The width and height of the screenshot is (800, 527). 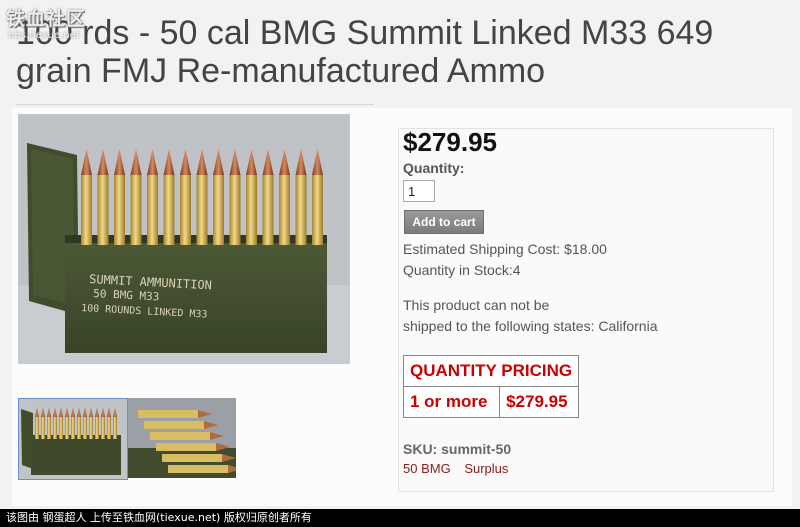 What do you see at coordinates (476, 305) in the screenshot?
I see `shipping-restriction-line1: This product can not be` at bounding box center [476, 305].